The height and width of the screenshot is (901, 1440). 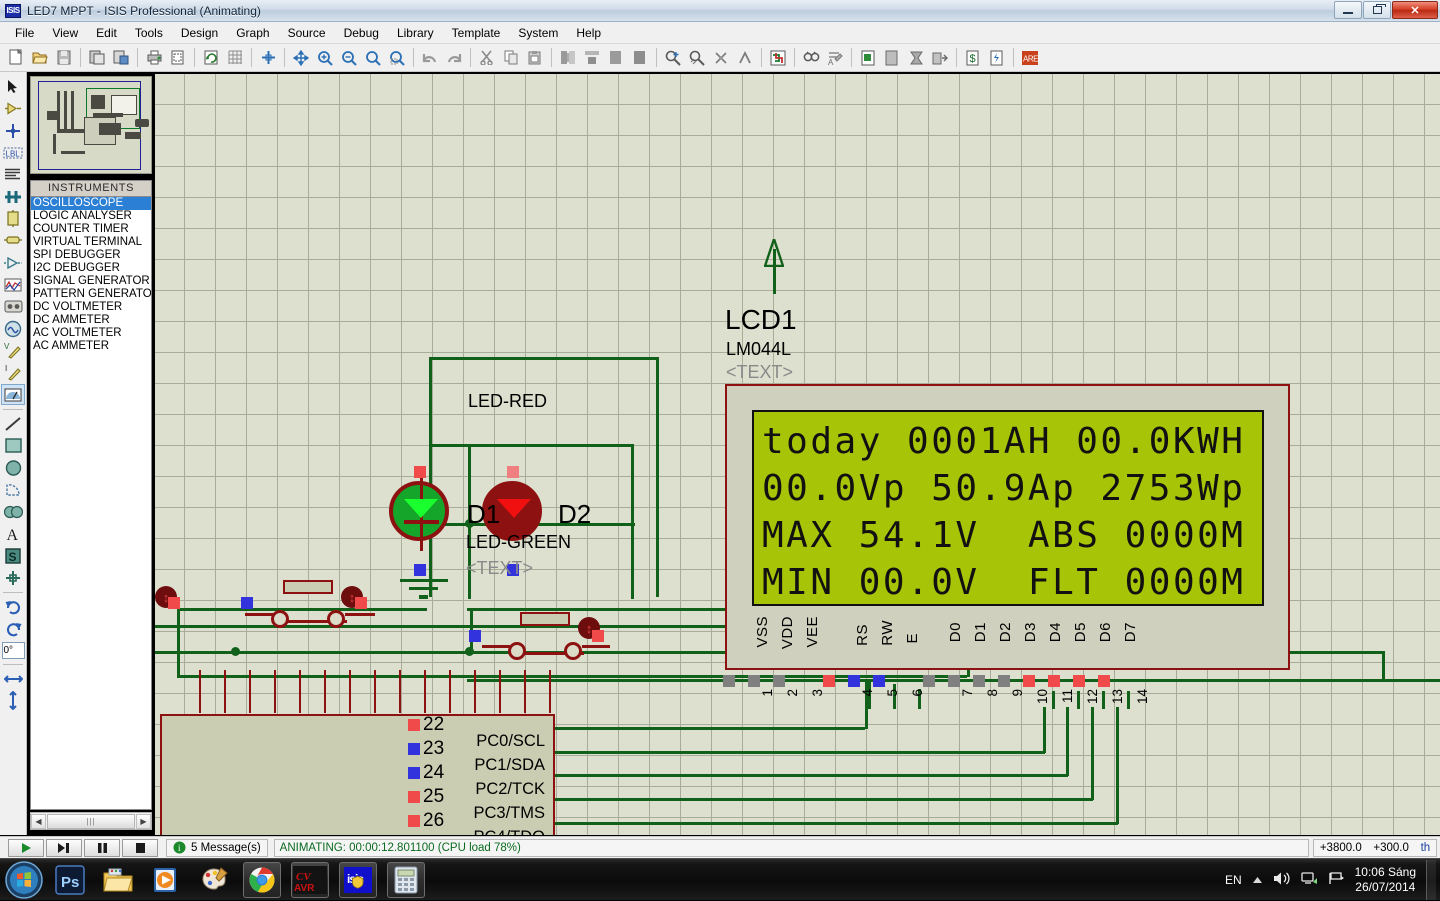 I want to click on current-probe-icon: I, so click(x=13, y=372).